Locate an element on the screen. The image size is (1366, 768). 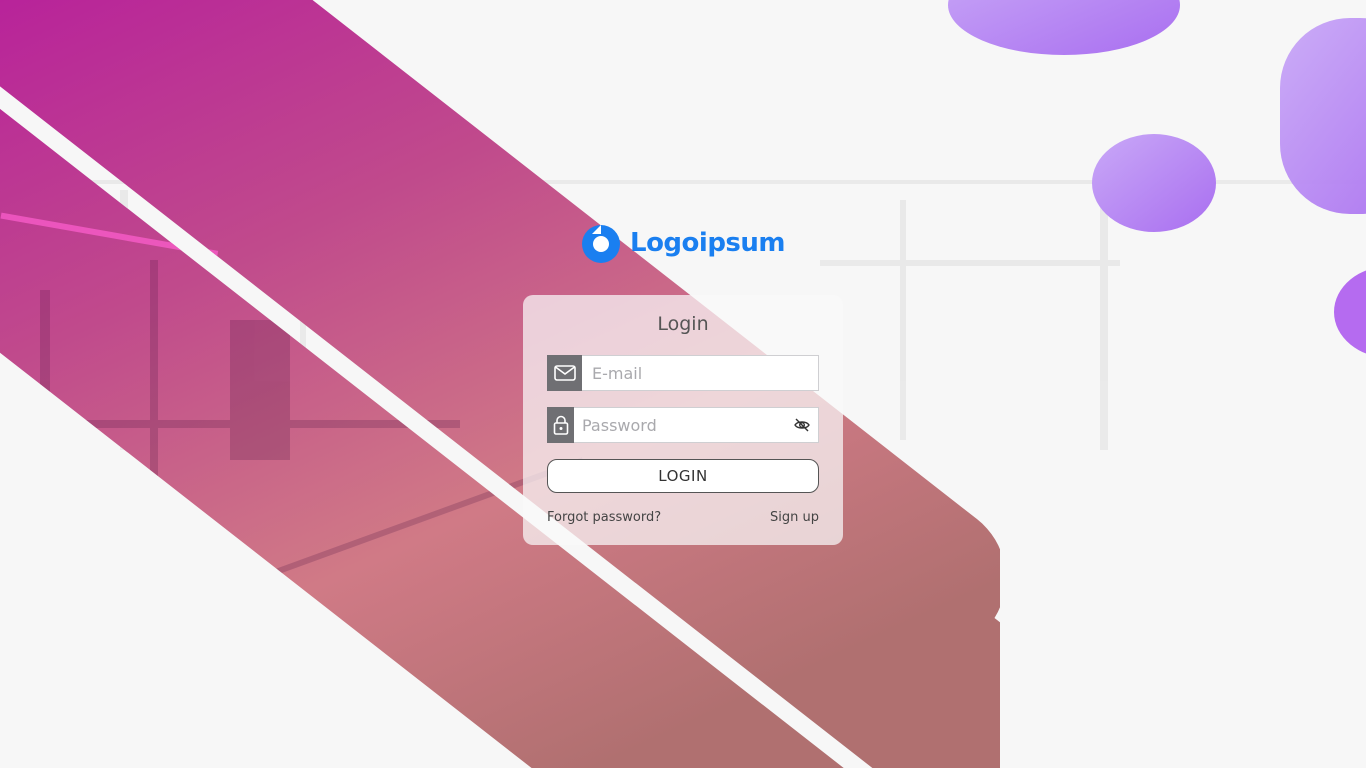
brand-name: Logoipsum is located at coordinates (708, 243).